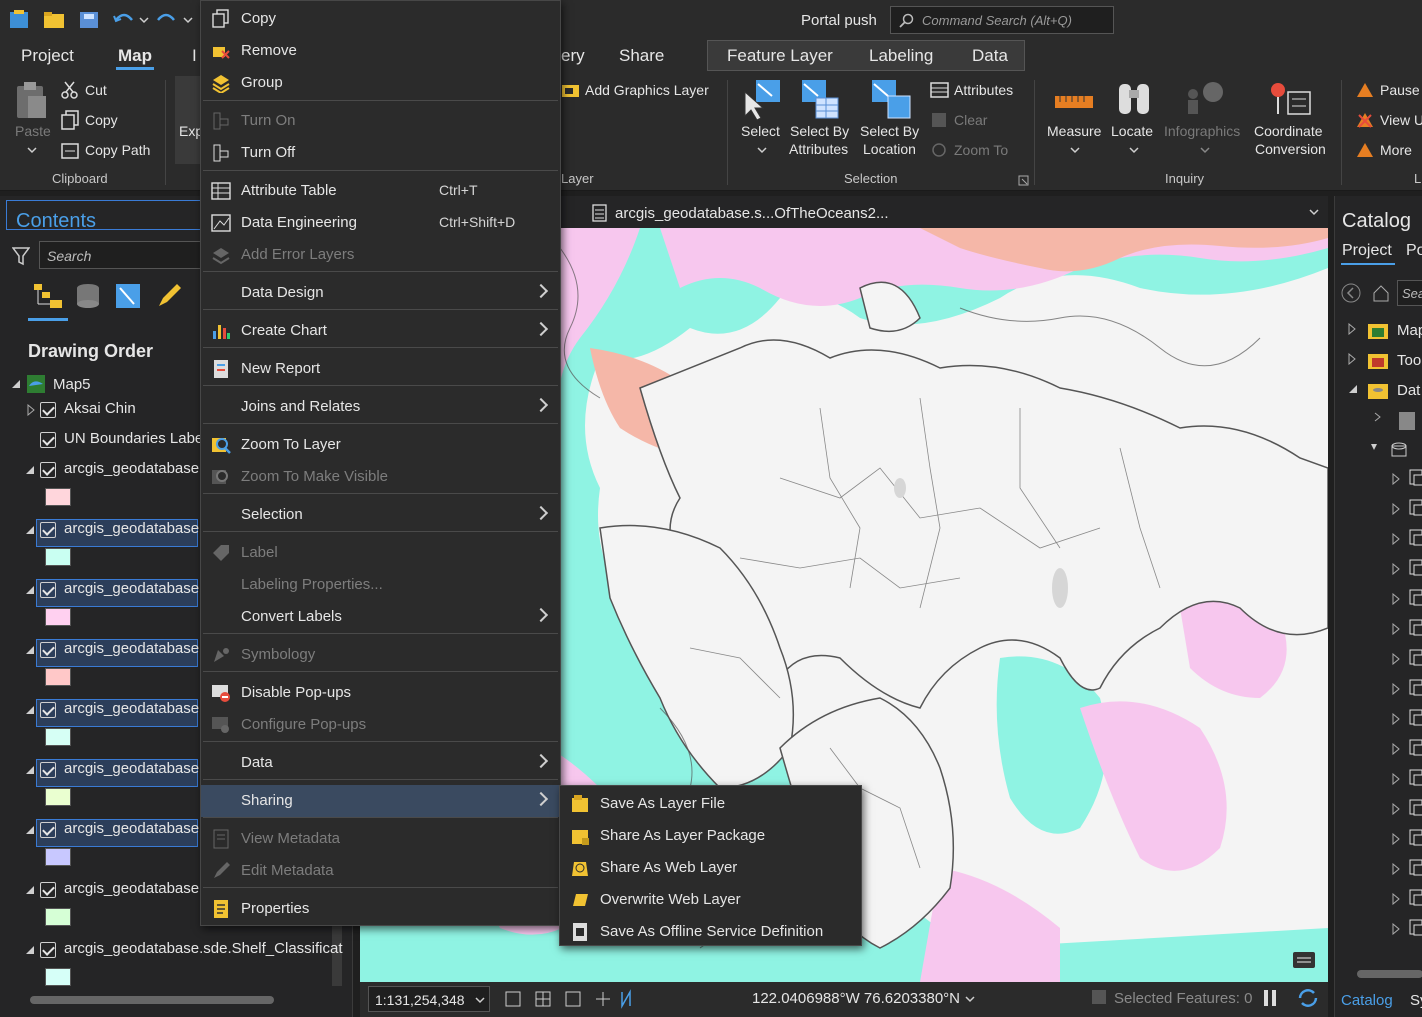  Describe the element at coordinates (970, 120) in the screenshot. I see `clear-button: Clear` at that location.